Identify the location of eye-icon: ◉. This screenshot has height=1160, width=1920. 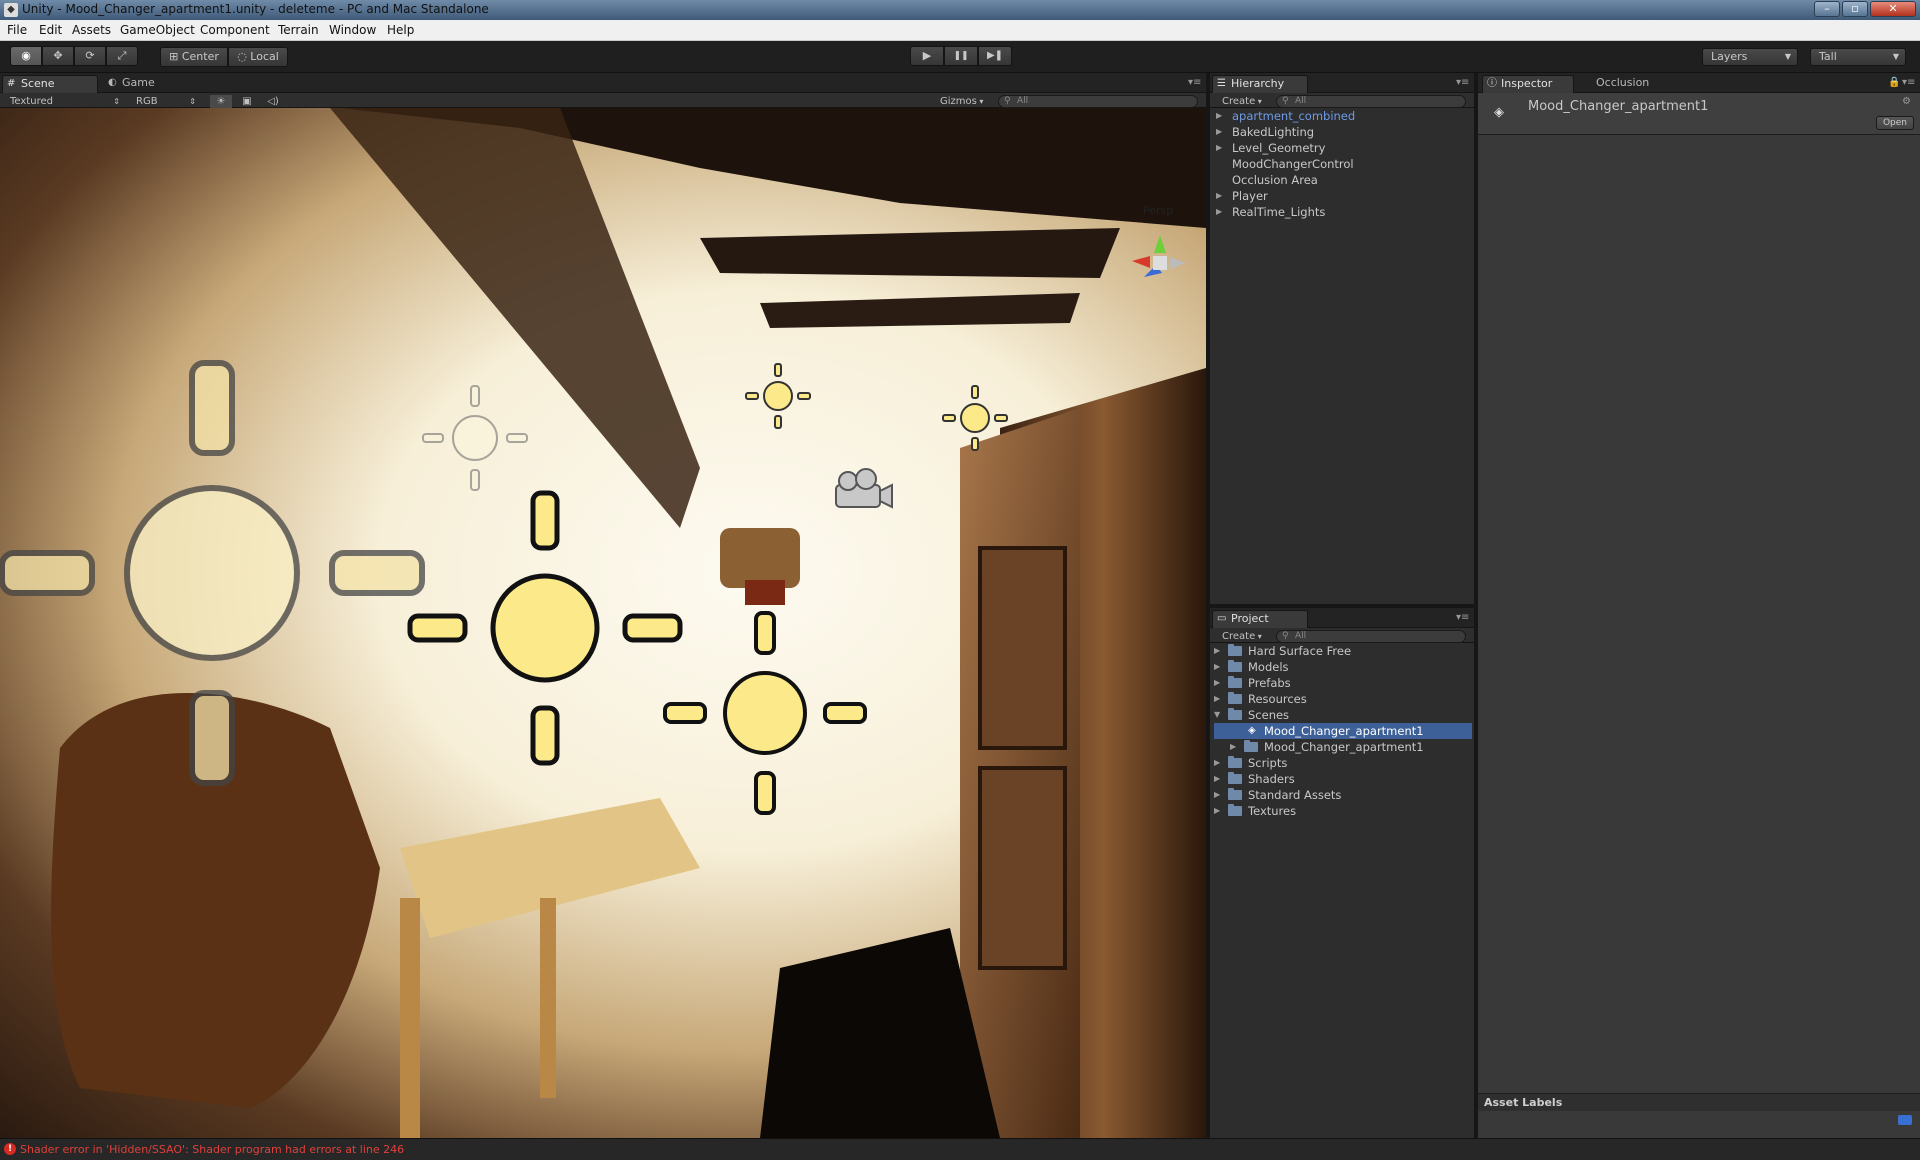
(26, 55).